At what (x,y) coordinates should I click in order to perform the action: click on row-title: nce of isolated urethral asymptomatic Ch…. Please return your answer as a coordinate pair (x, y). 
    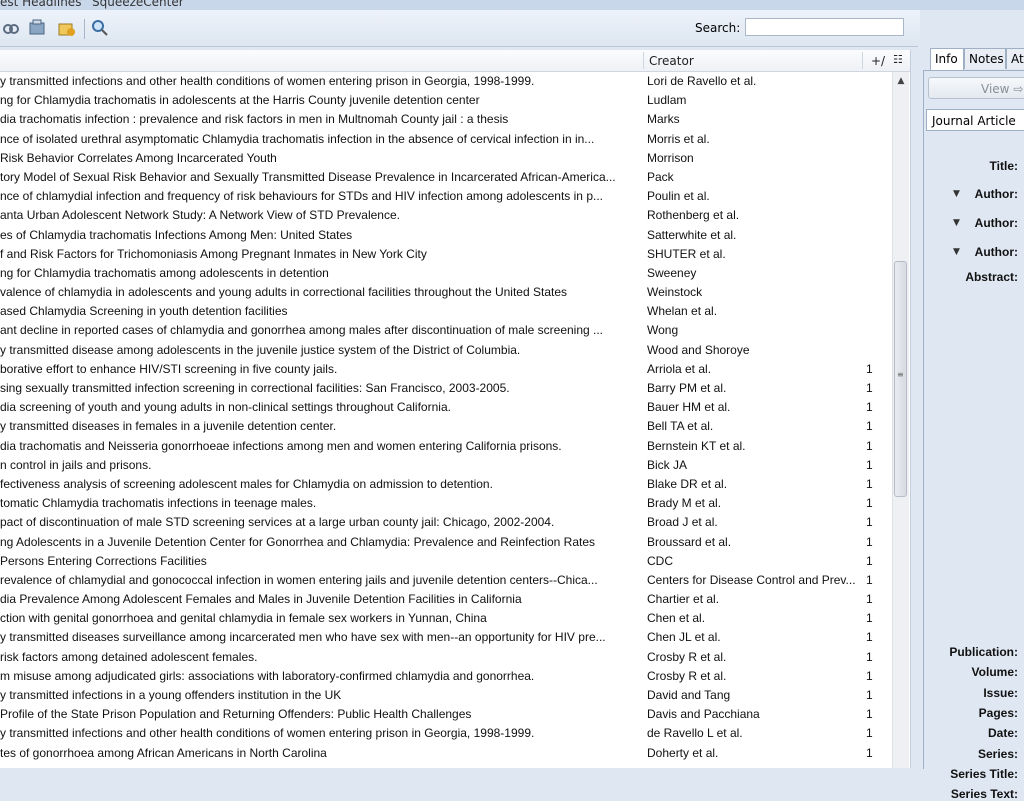
    Looking at the image, I should click on (297, 138).